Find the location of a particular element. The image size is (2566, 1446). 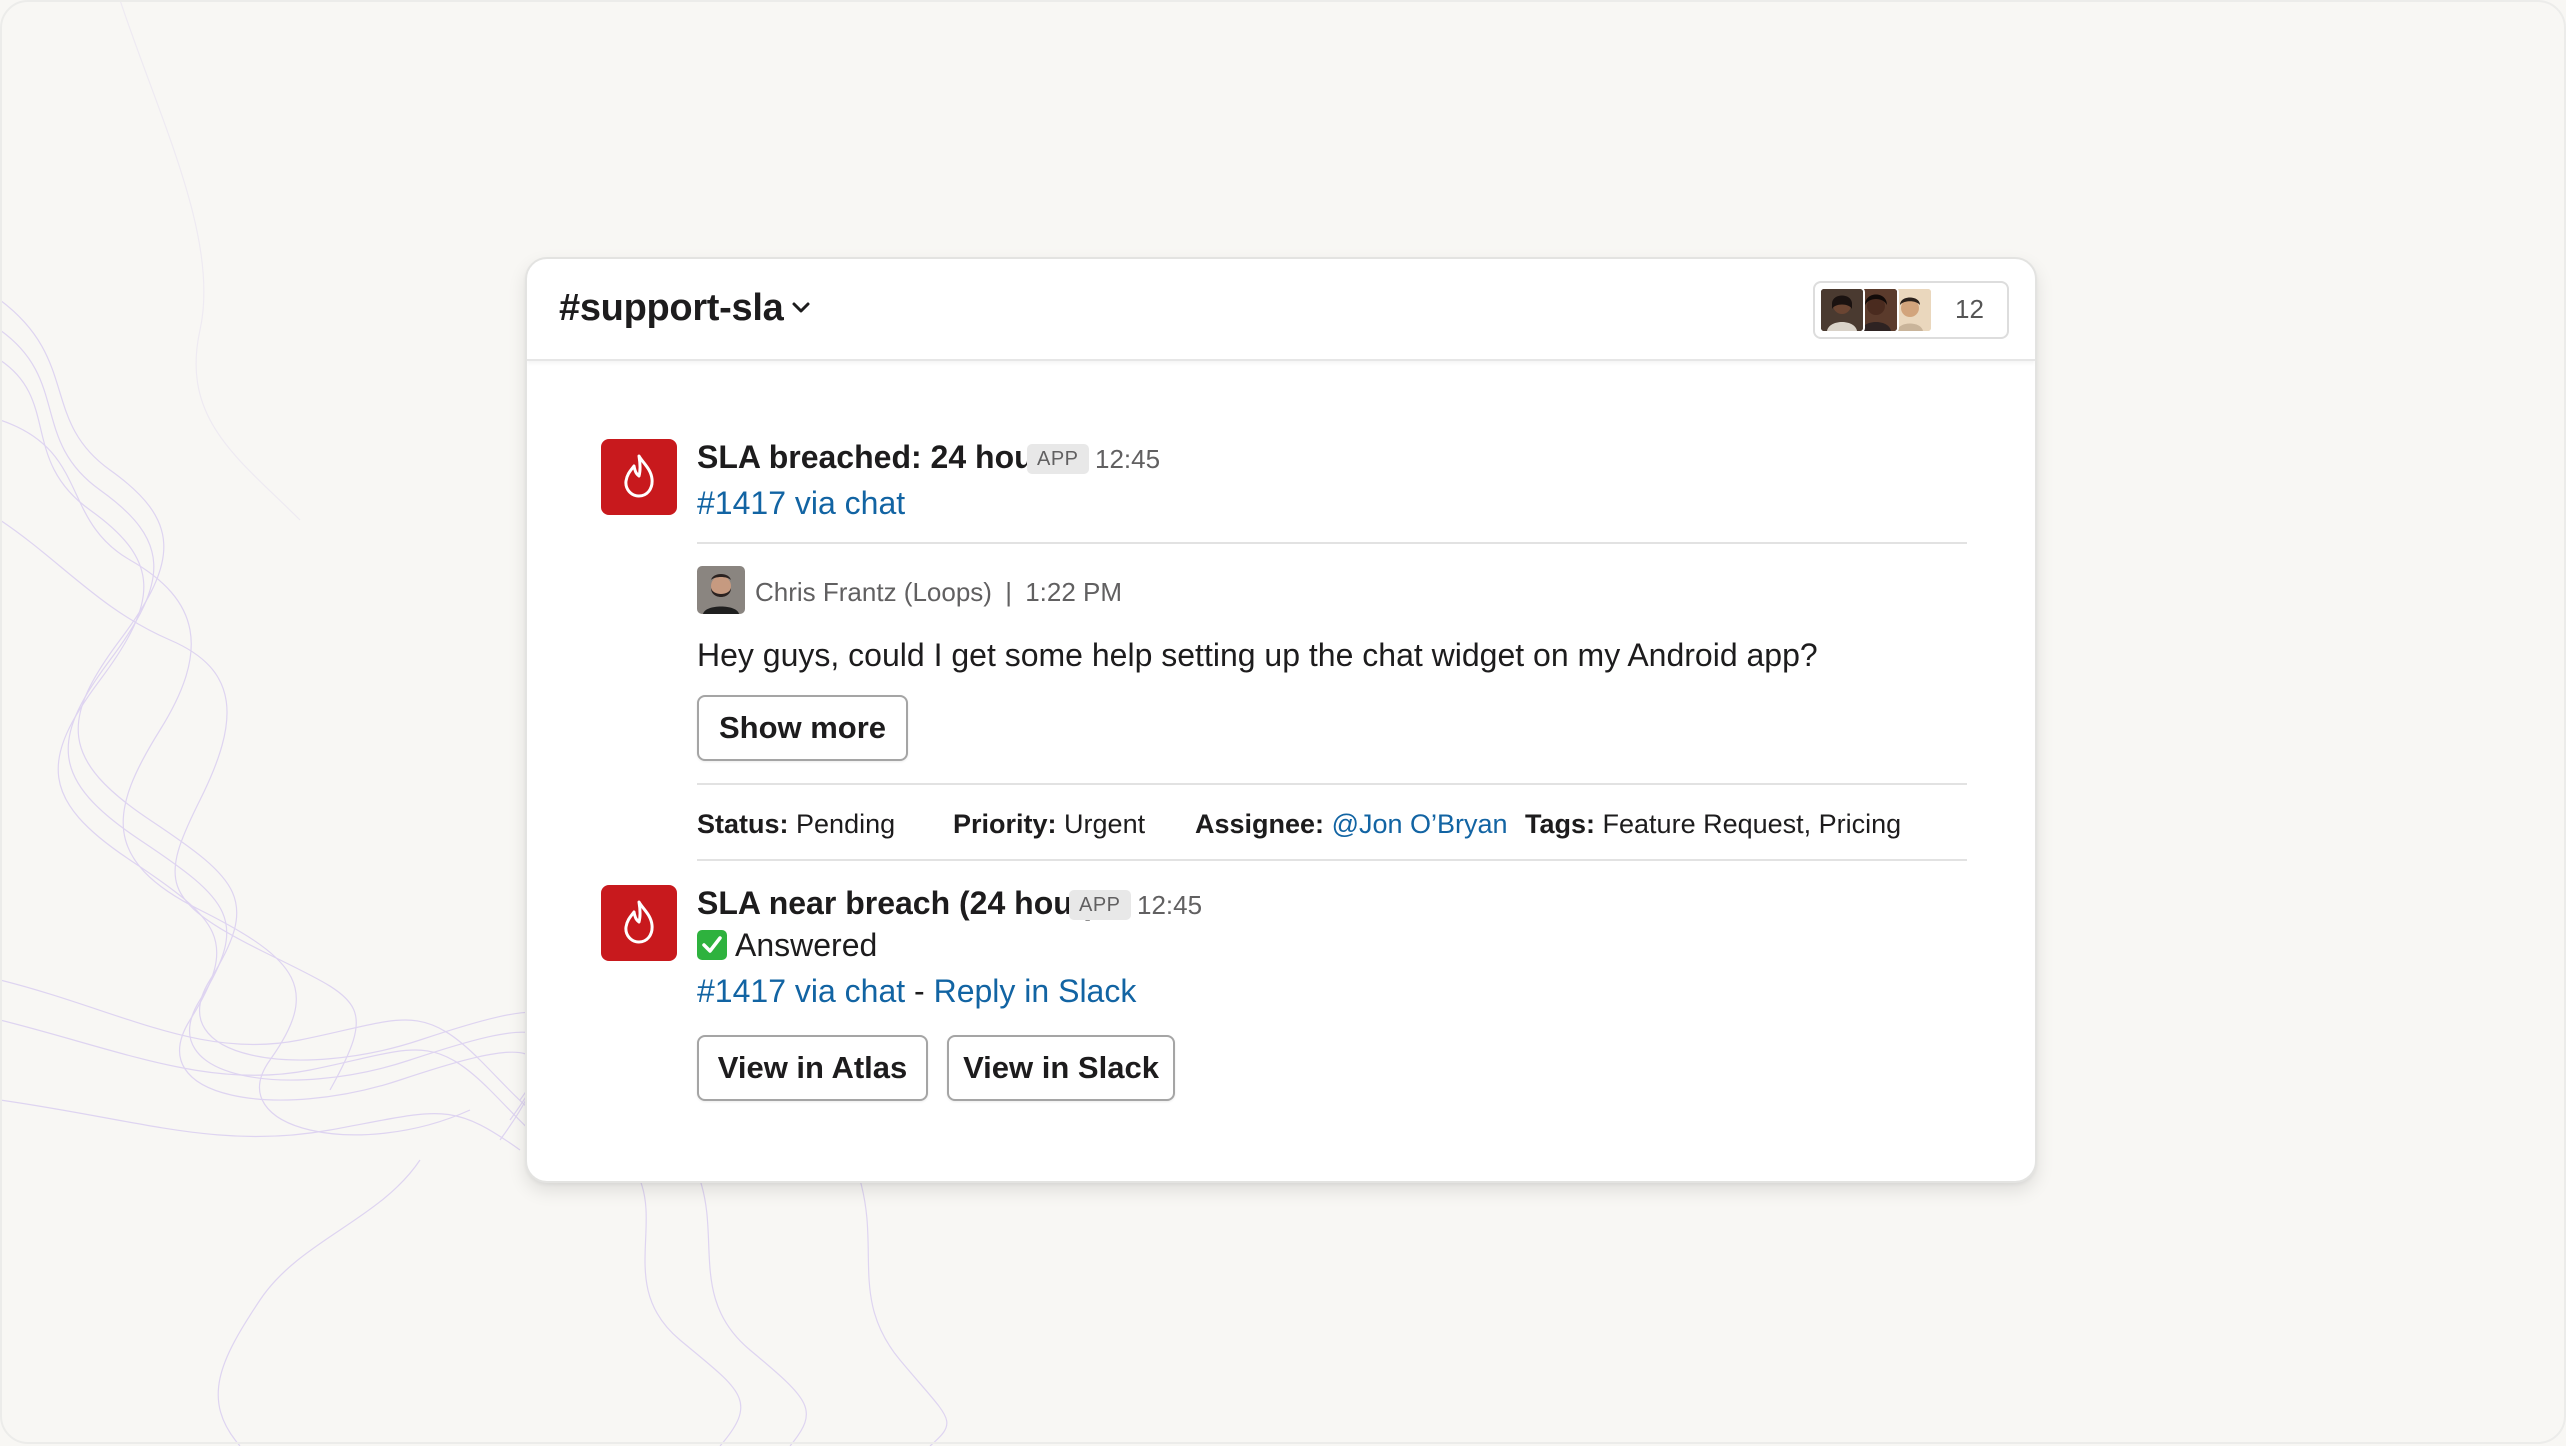

tags-field: Tags: Feature Request, Pricing is located at coordinates (1713, 824).